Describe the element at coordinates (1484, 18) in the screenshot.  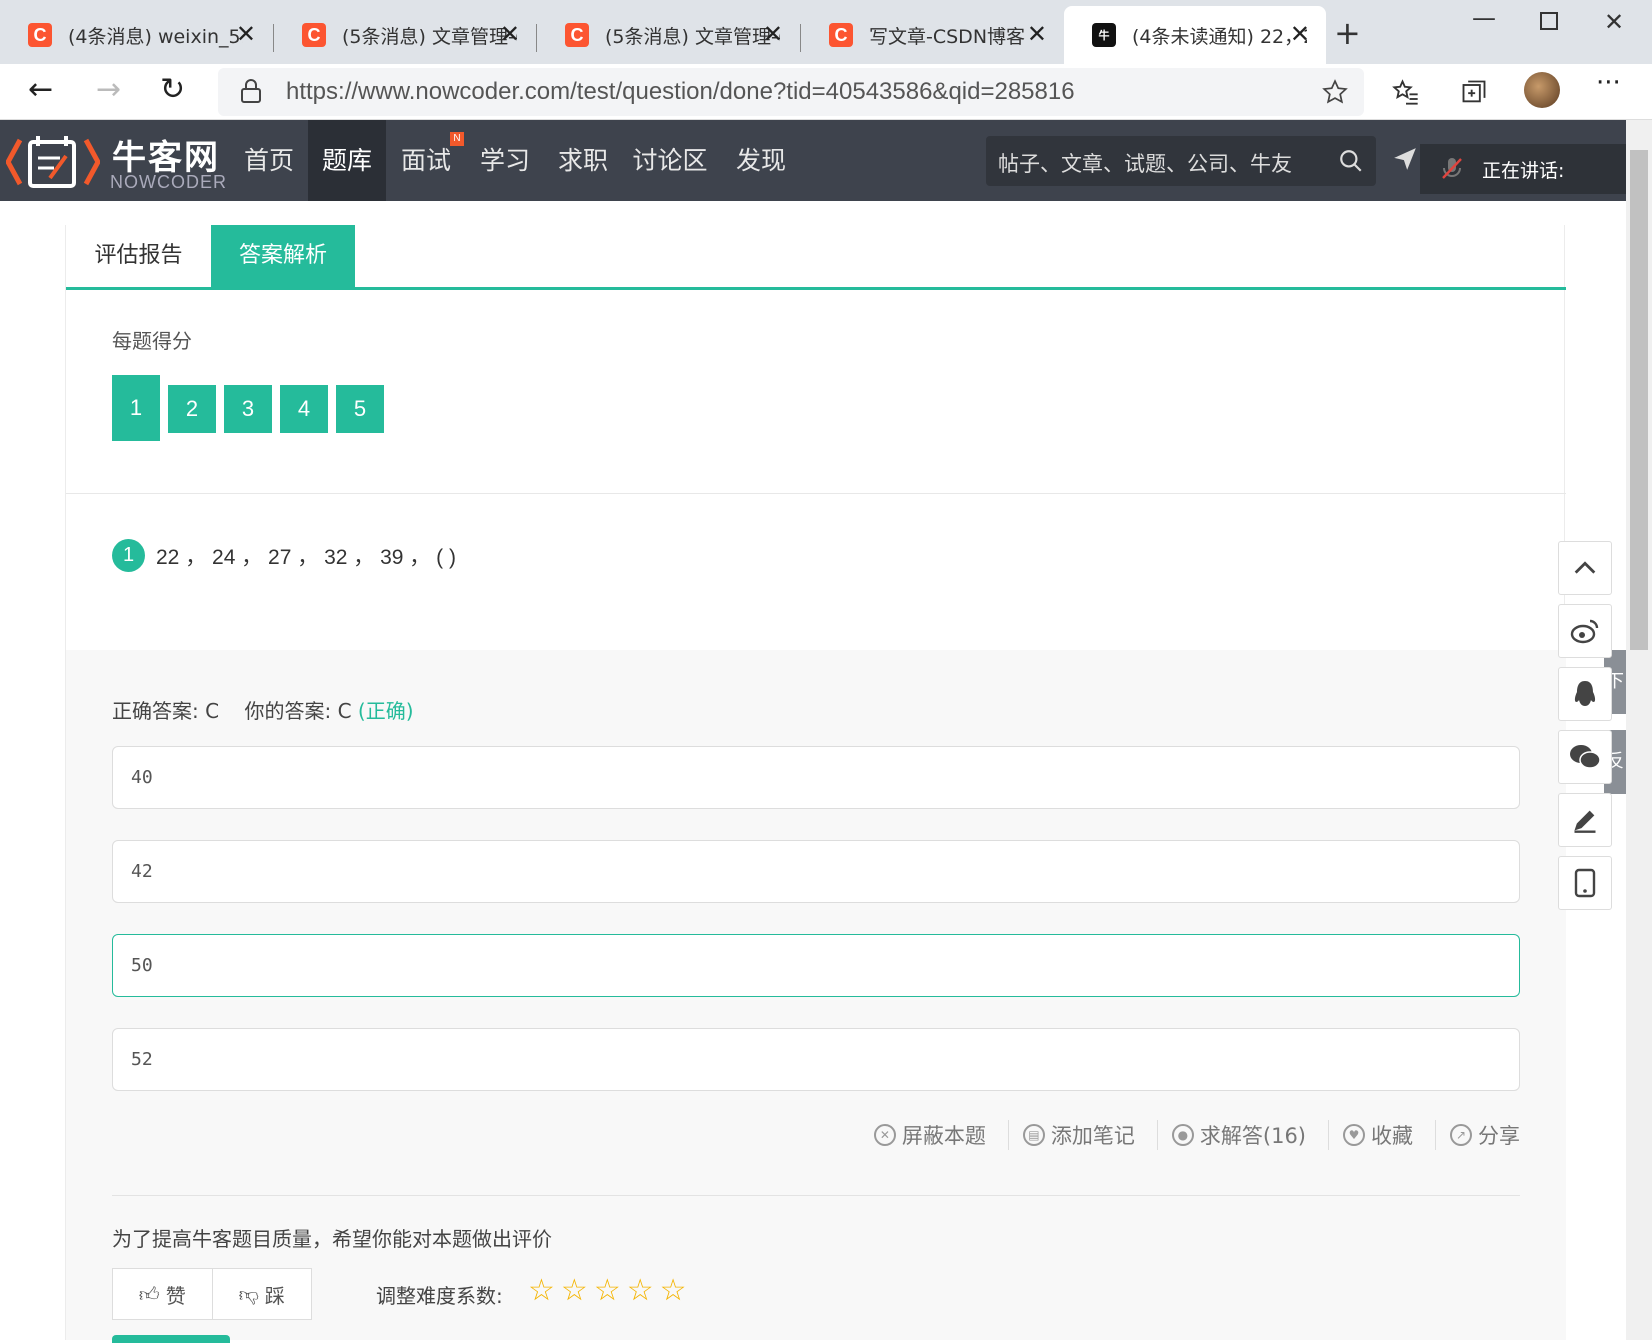
I see `minimize-icon: —` at that location.